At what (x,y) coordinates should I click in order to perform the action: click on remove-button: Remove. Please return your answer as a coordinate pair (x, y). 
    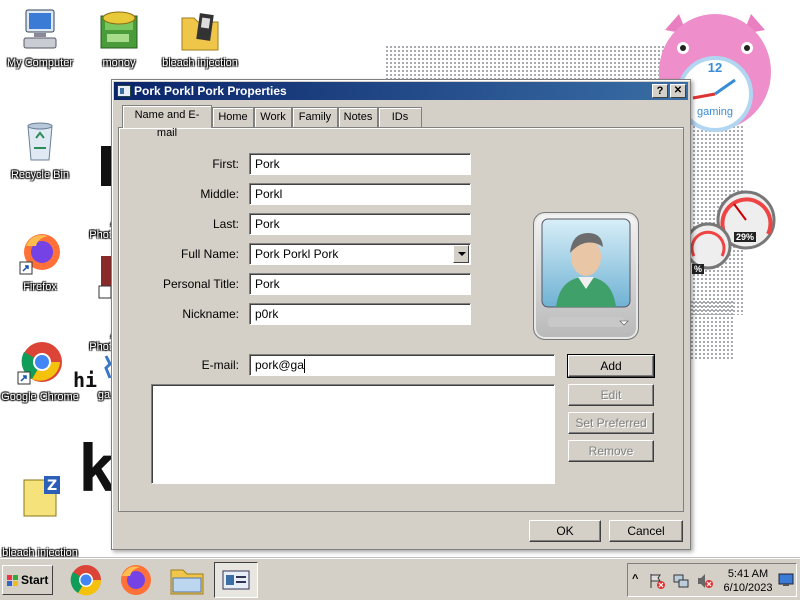
    Looking at the image, I should click on (611, 451).